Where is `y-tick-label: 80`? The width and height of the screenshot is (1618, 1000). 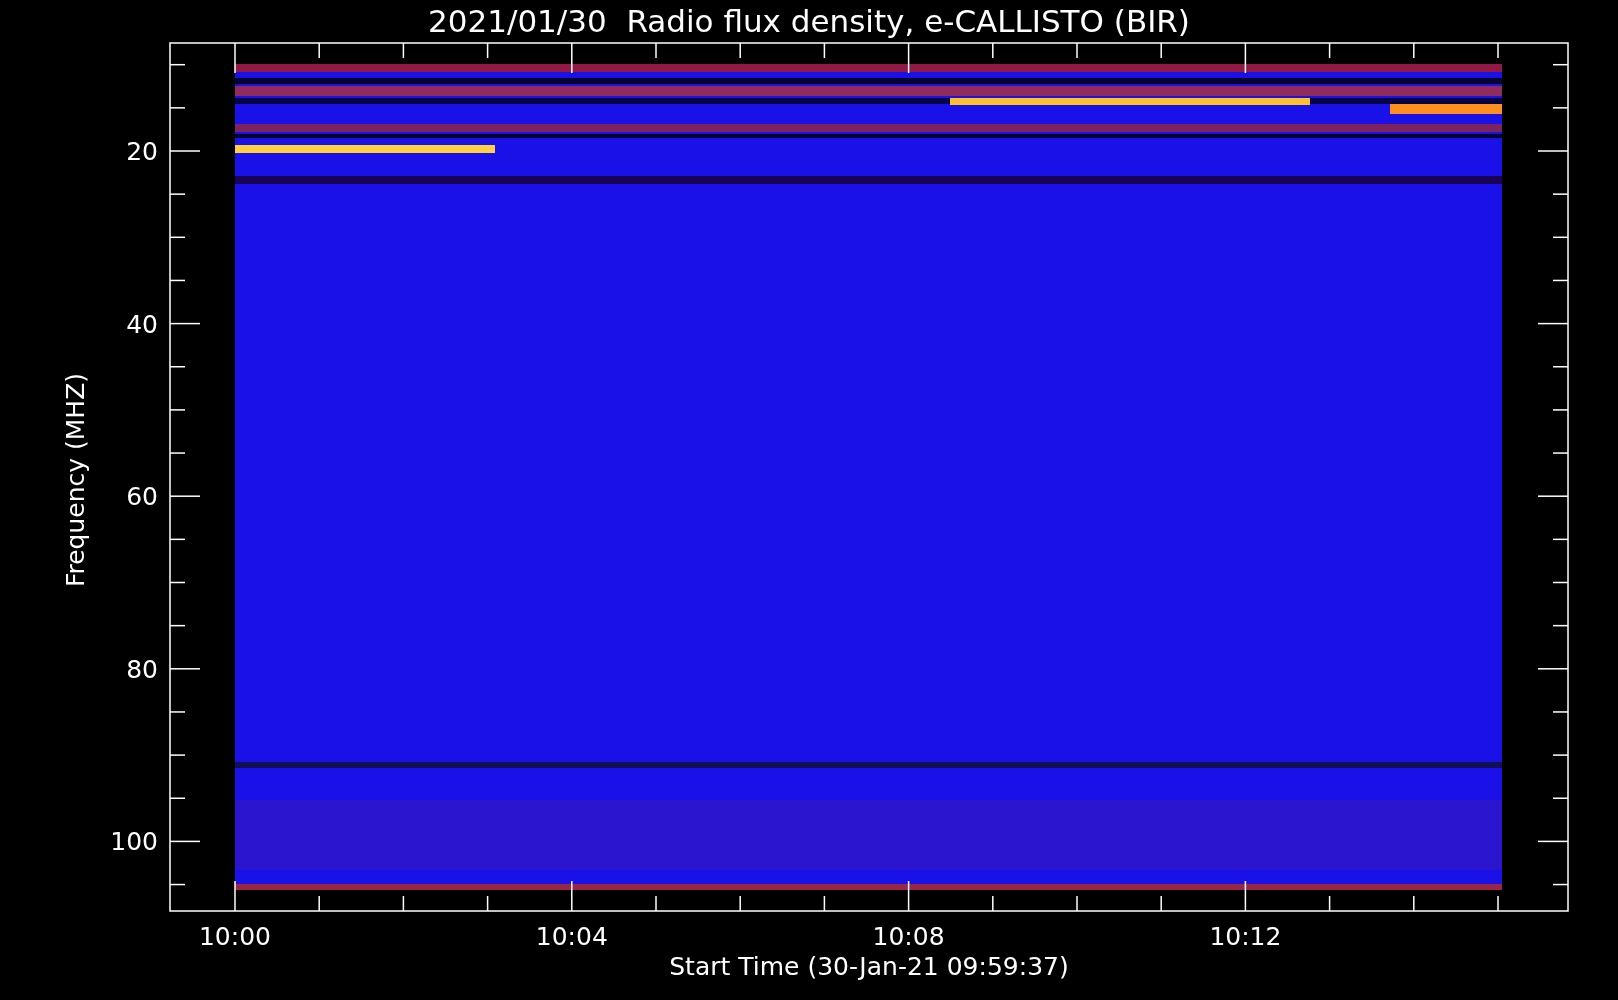
y-tick-label: 80 is located at coordinates (142, 669).